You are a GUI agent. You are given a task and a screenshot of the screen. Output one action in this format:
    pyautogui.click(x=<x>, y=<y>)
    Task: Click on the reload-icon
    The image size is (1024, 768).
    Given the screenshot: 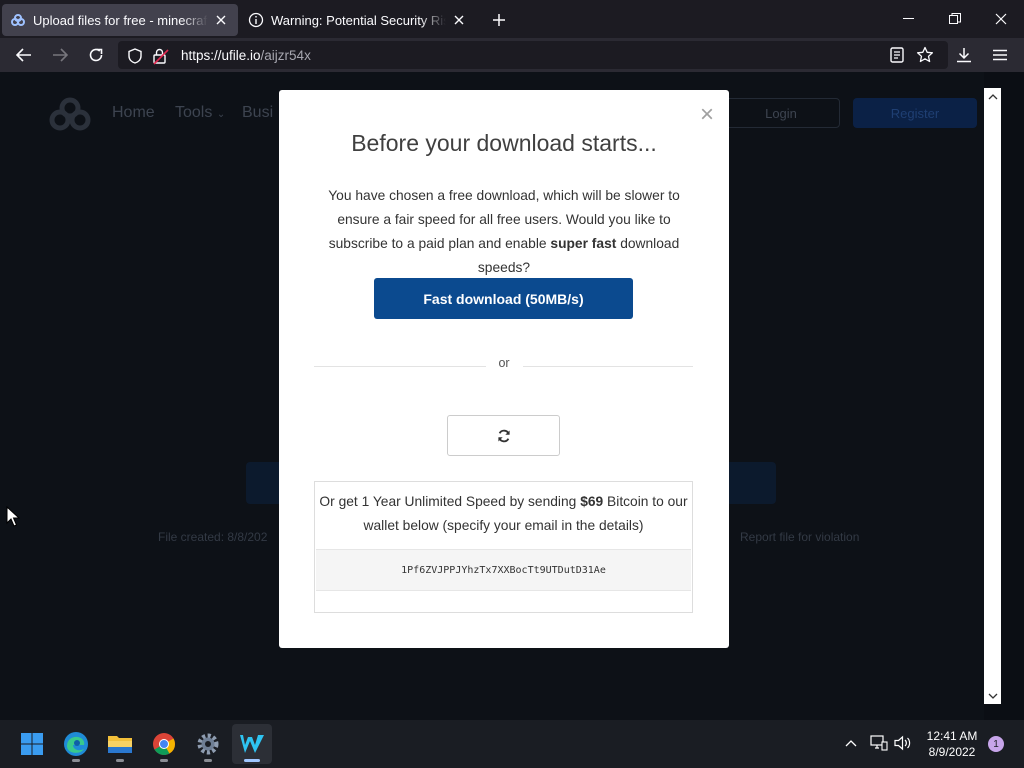 What is the action you would take?
    pyautogui.click(x=96, y=55)
    